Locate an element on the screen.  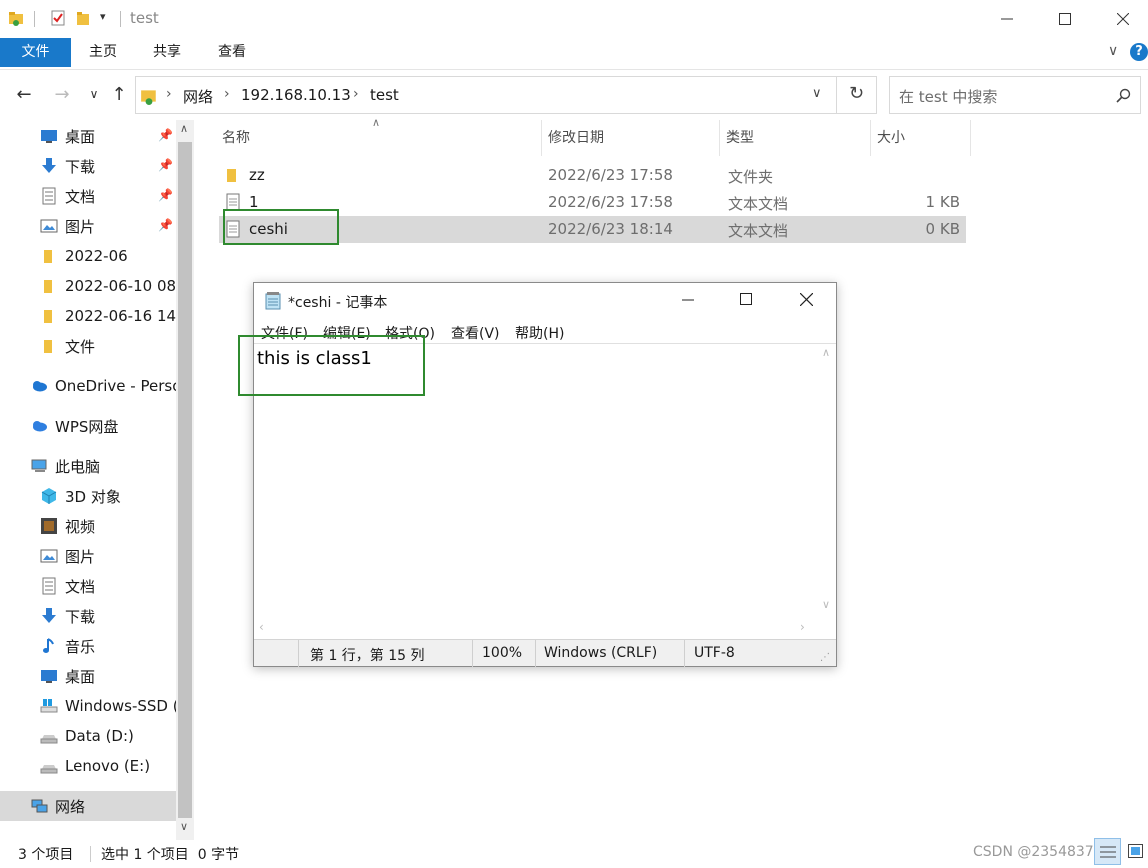
scroll-left-icon: ‹ is located at coordinates (261, 627).